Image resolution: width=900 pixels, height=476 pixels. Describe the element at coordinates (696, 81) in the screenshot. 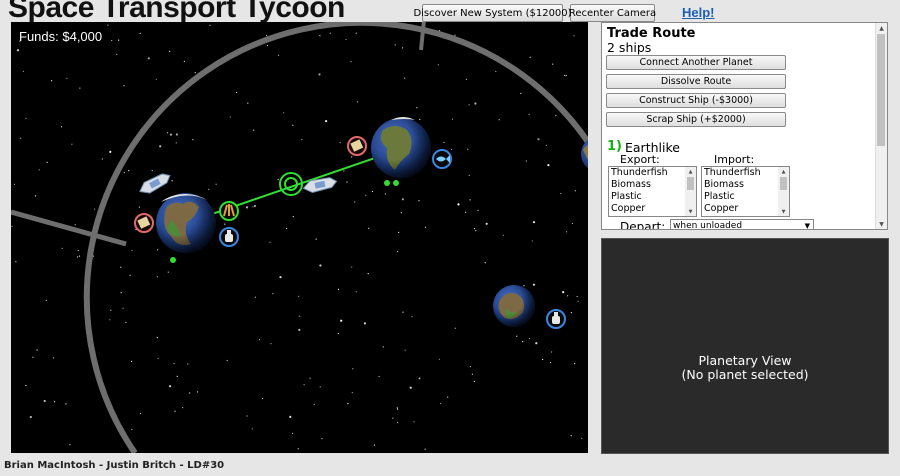

I see `dissolve-route-button: Dissolve Route` at that location.